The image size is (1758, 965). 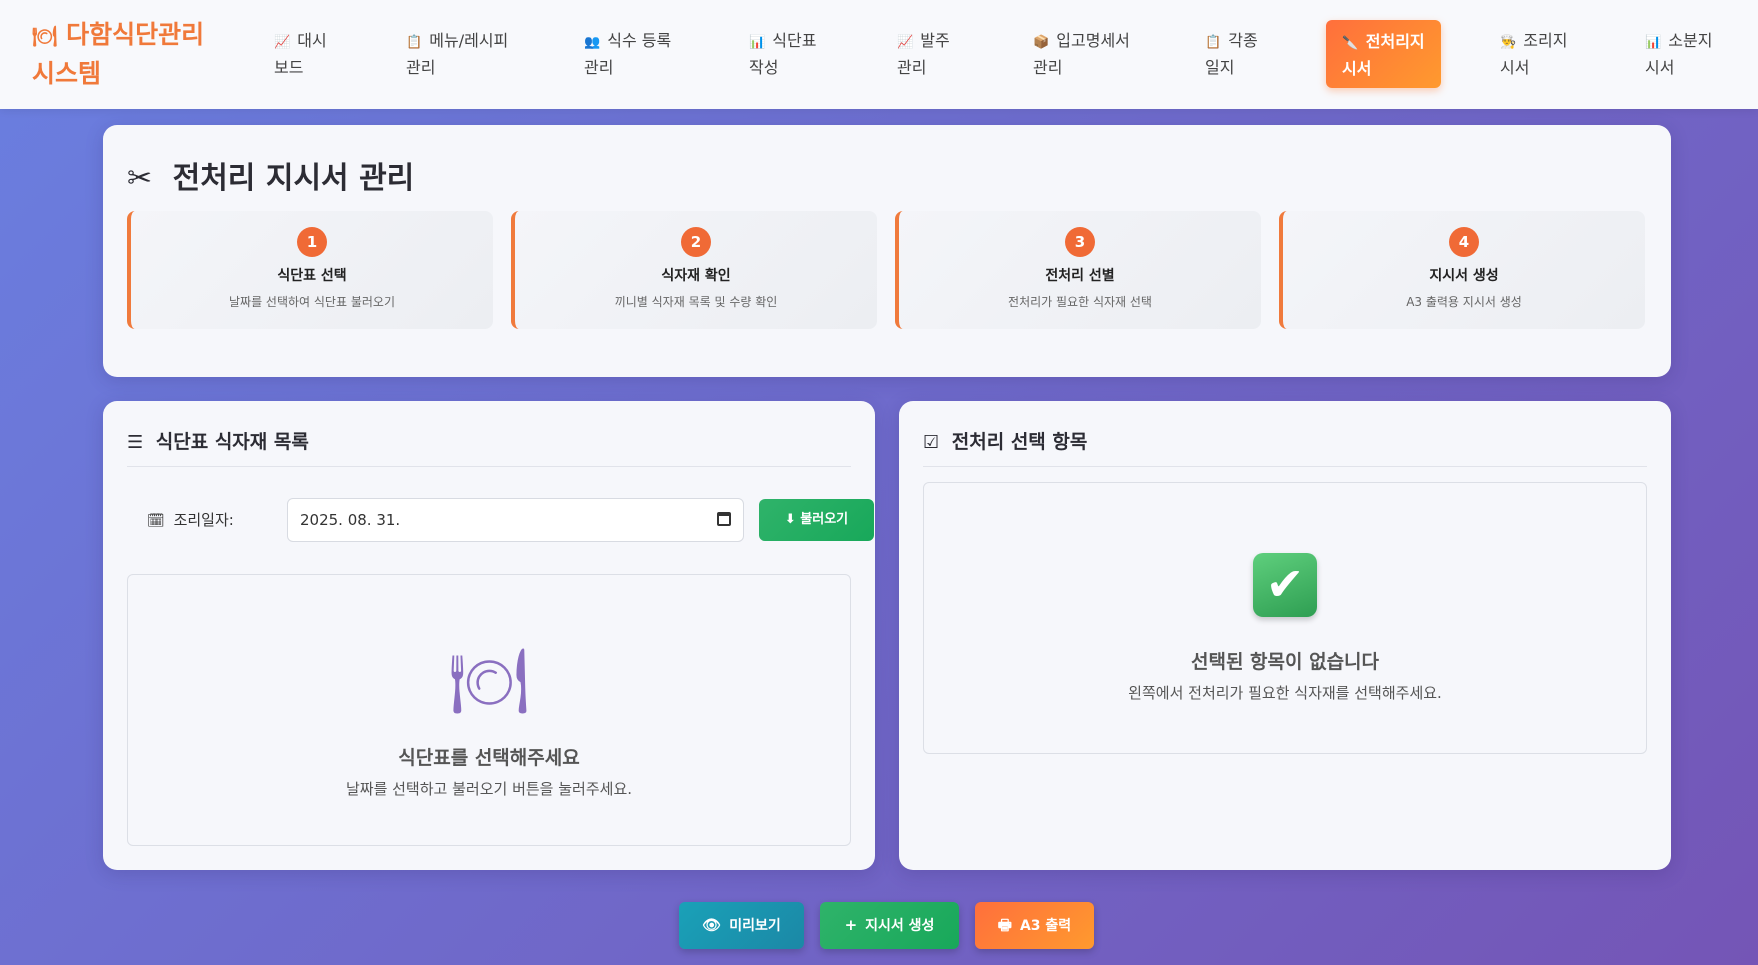 I want to click on preview-button: 👁 미리보기, so click(x=741, y=925).